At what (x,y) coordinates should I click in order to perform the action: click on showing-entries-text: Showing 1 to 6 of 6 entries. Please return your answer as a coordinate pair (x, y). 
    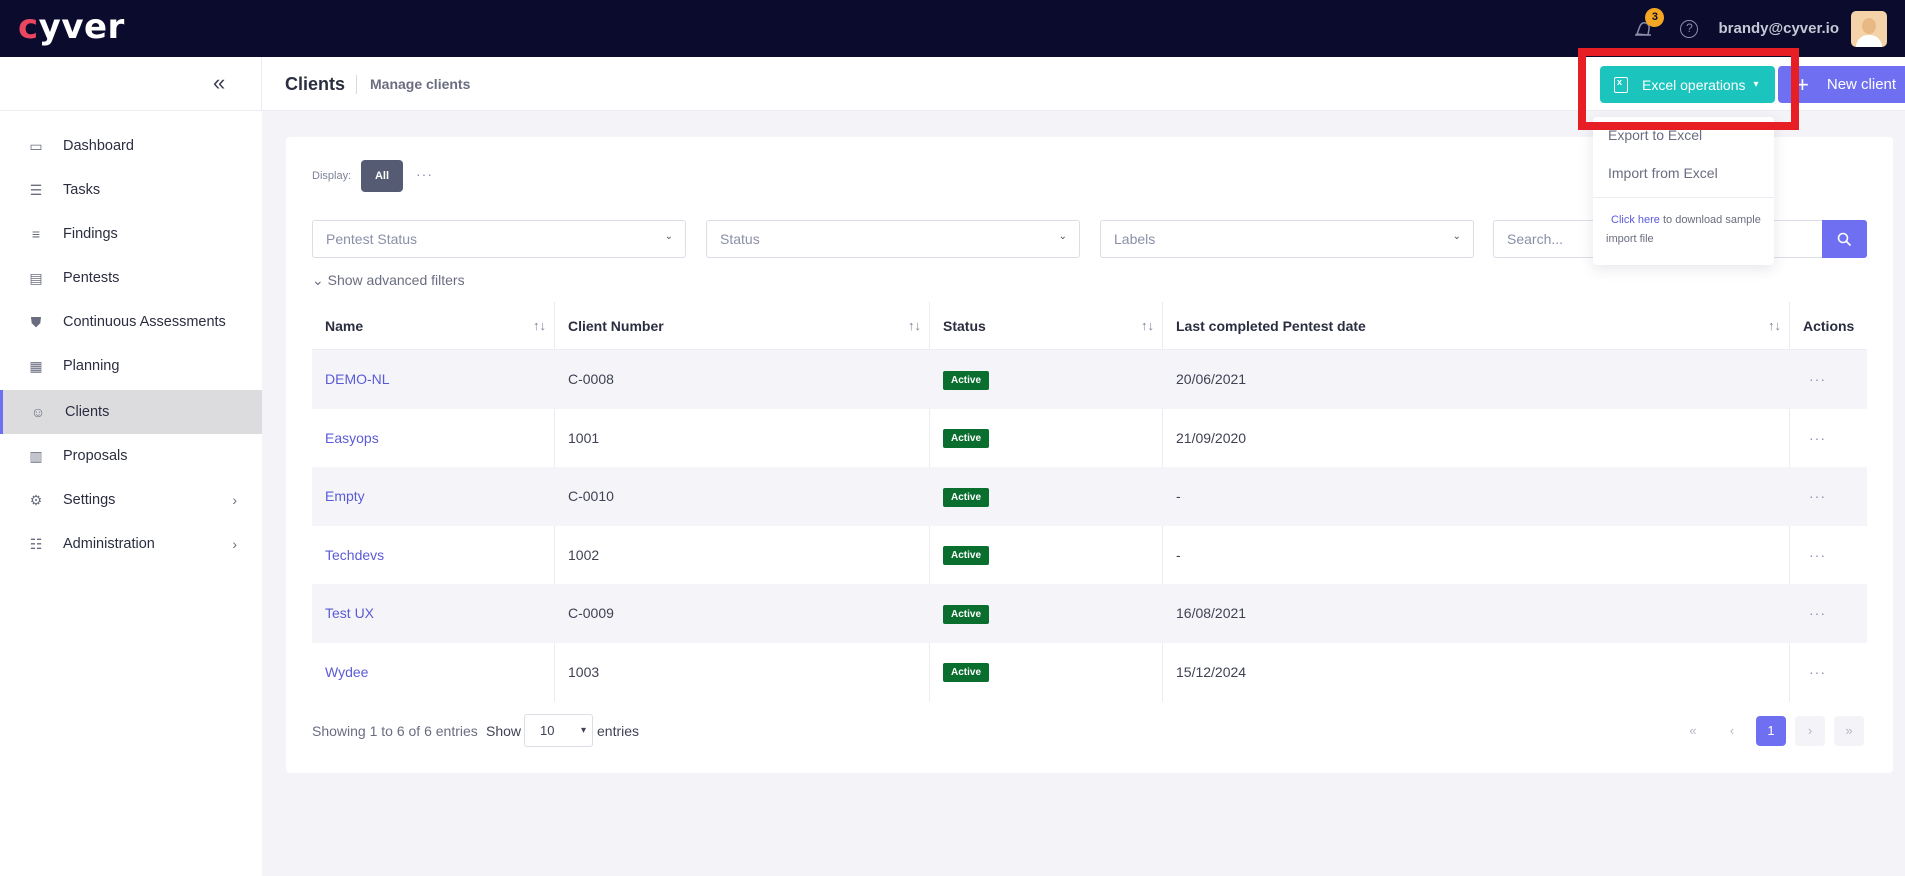
    Looking at the image, I should click on (395, 731).